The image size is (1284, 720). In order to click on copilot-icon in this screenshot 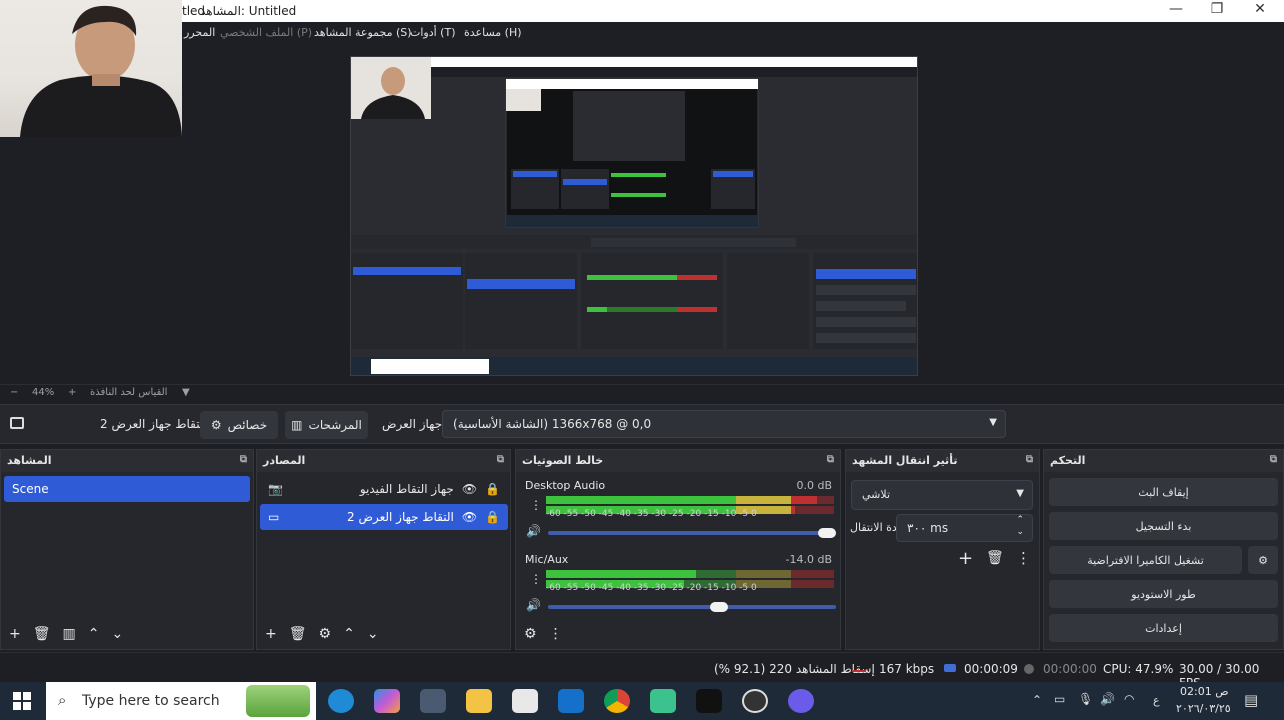, I will do `click(387, 701)`.